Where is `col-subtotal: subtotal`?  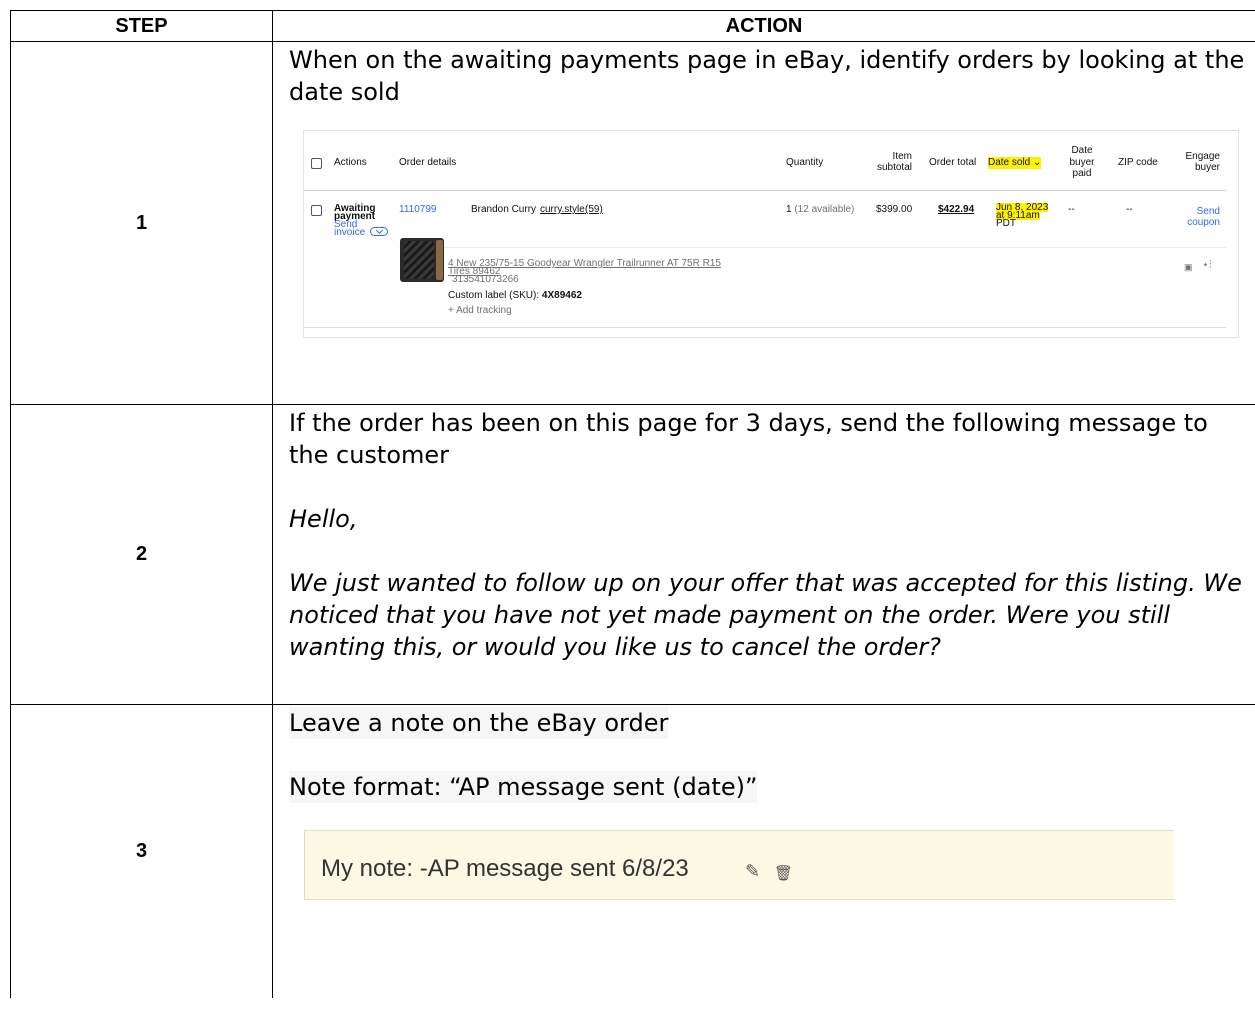
col-subtotal: subtotal is located at coordinates (894, 167).